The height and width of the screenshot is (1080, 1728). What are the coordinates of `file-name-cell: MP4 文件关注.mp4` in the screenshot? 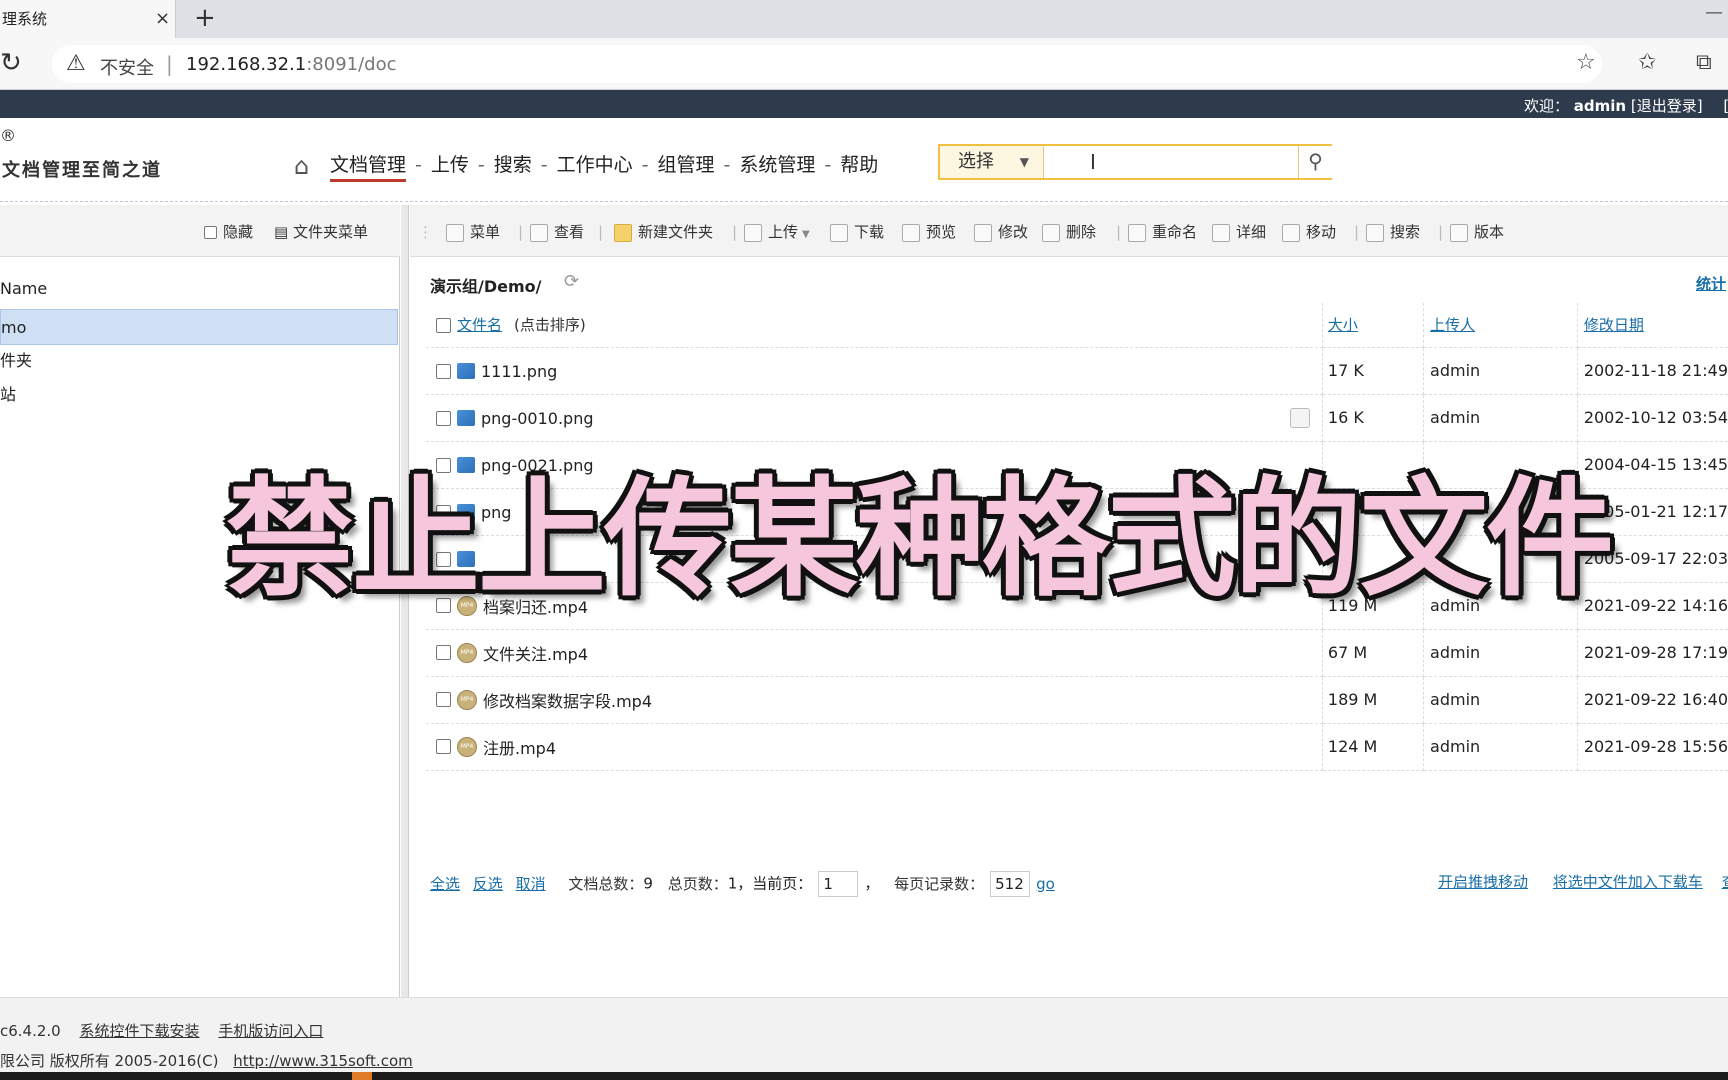 It's located at (874, 653).